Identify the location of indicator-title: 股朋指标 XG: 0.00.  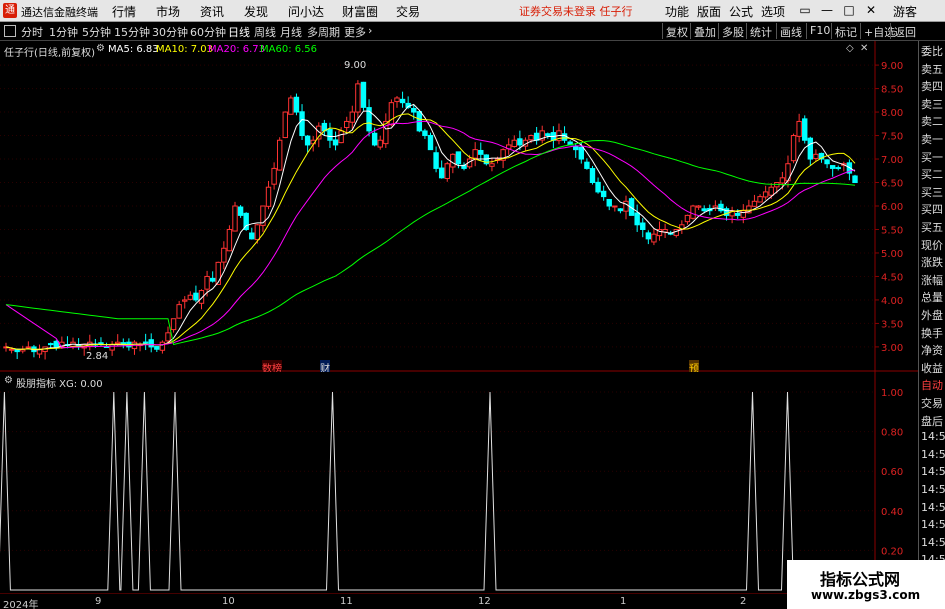
(59, 384).